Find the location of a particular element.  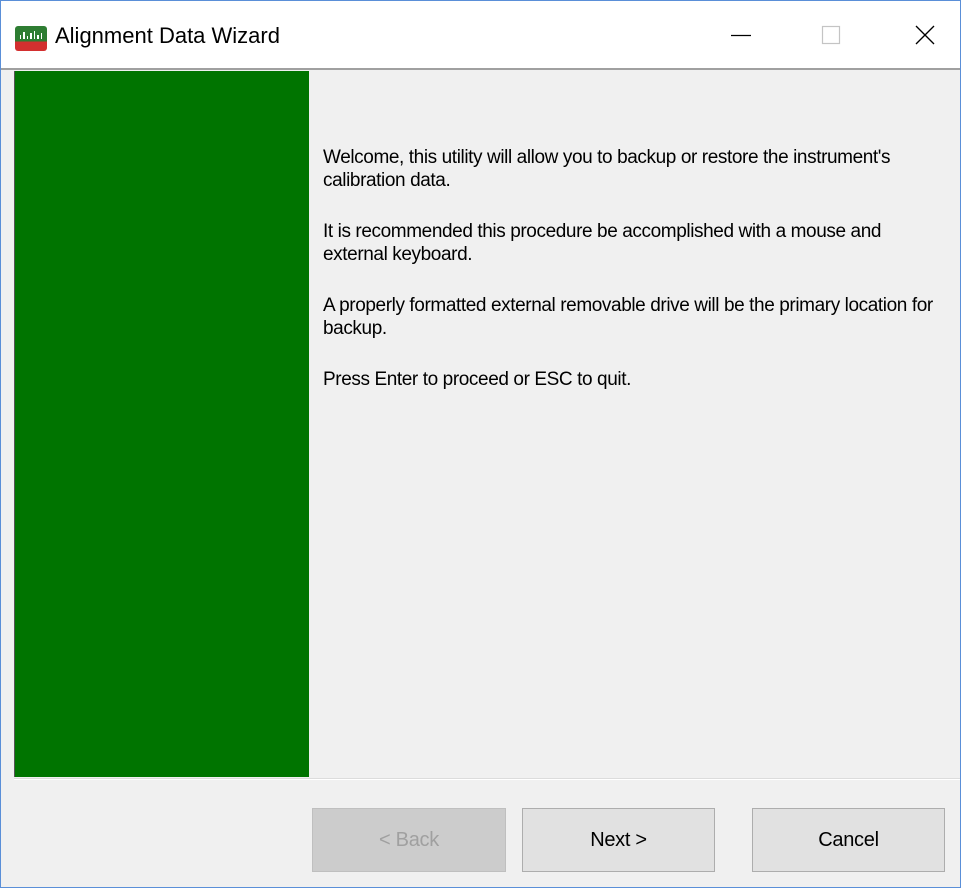

instruction-text: Press Enter to proceed or ESC to quit. is located at coordinates (477, 379).